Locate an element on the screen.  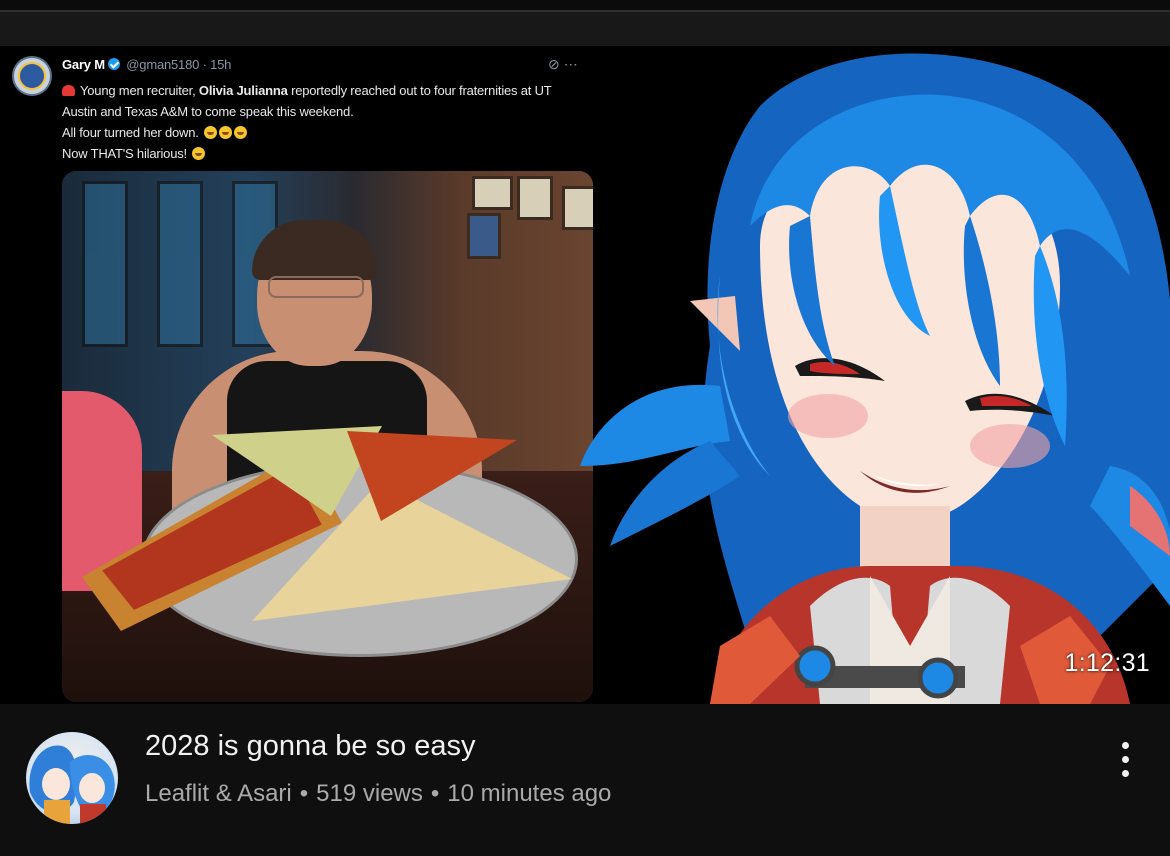
view-count: 519 views is located at coordinates (369, 793).